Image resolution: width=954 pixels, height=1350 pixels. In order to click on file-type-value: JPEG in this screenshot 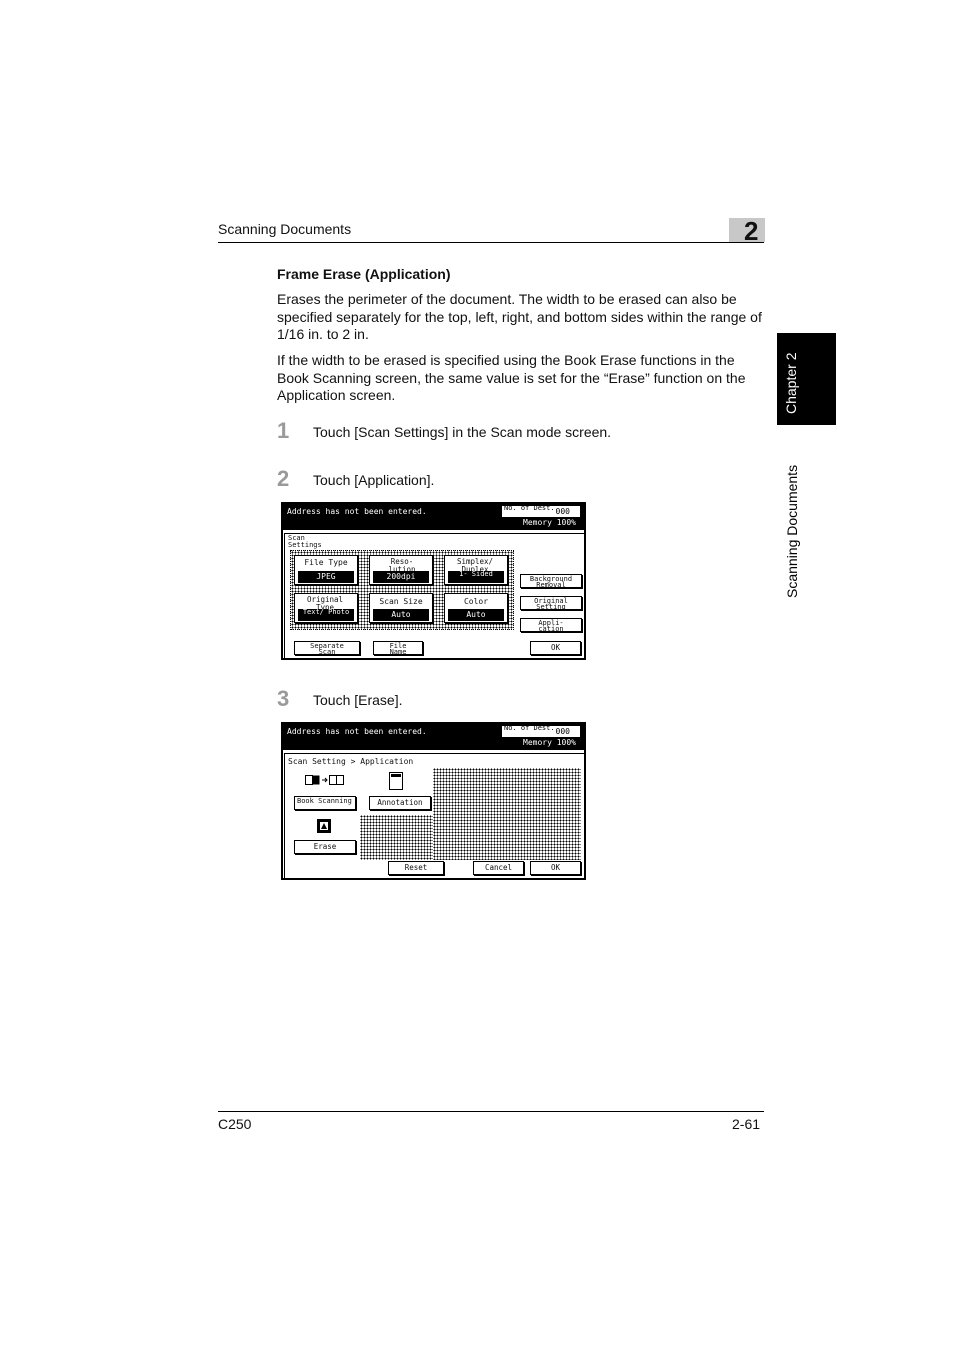, I will do `click(326, 577)`.